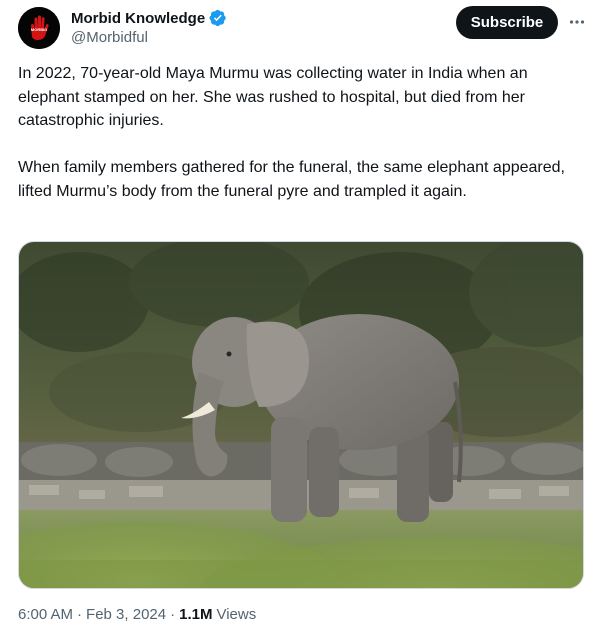 The image size is (610, 638). What do you see at coordinates (218, 18) in the screenshot?
I see `verified-badge-icon` at bounding box center [218, 18].